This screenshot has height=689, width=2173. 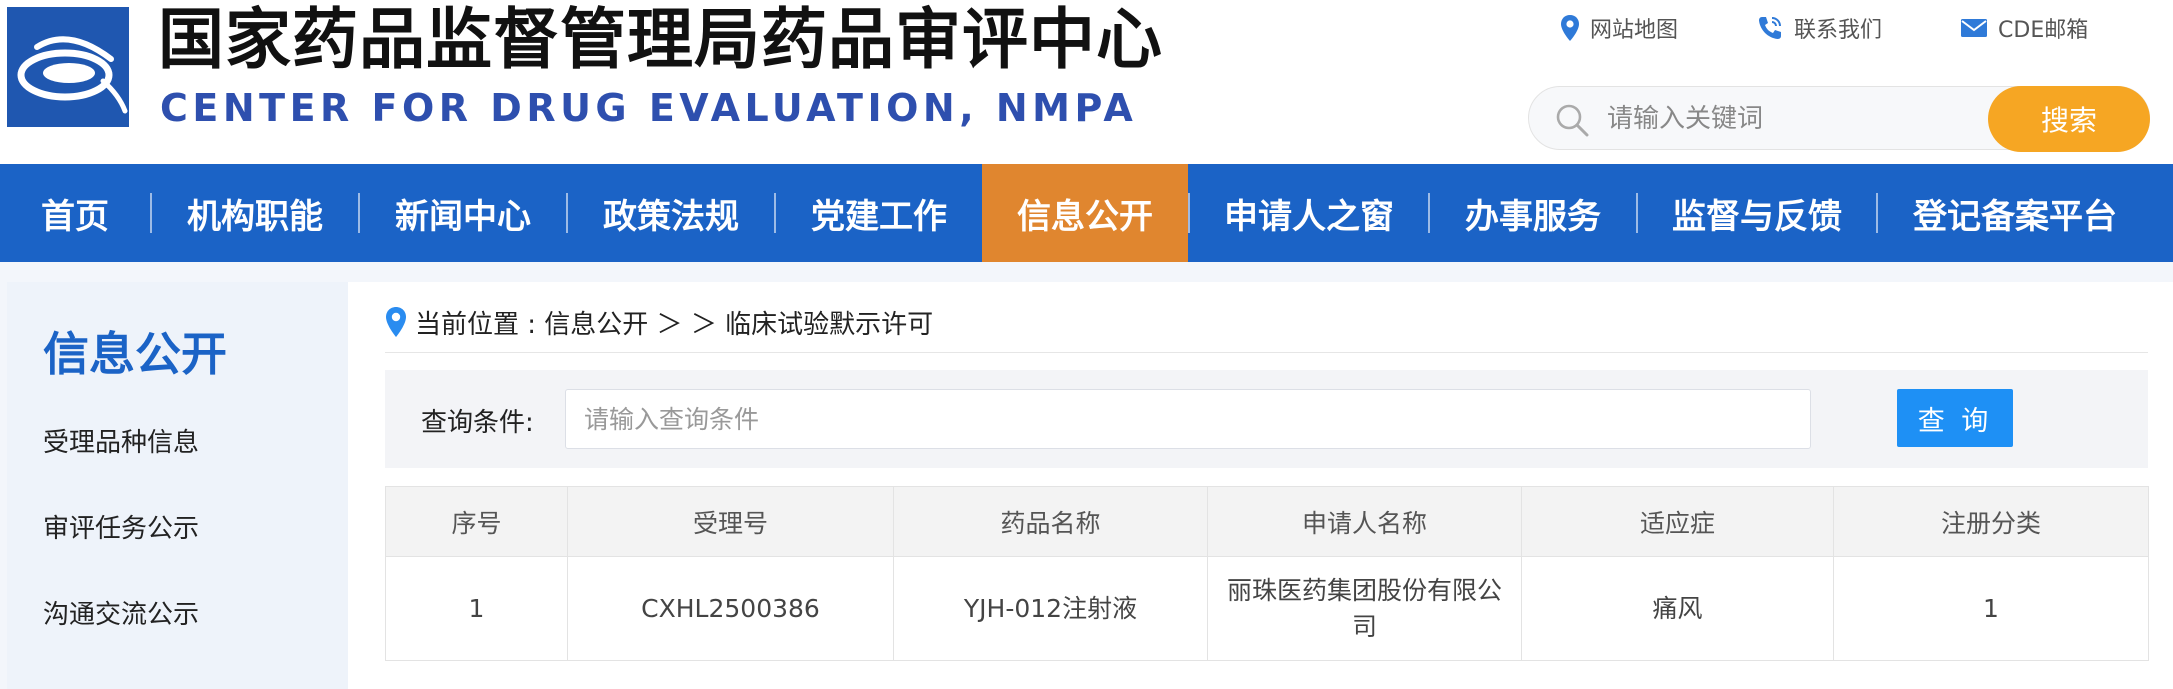 What do you see at coordinates (1364, 608) in the screenshot?
I see `cell-applicant: 丽珠医药集团股份有限公司` at bounding box center [1364, 608].